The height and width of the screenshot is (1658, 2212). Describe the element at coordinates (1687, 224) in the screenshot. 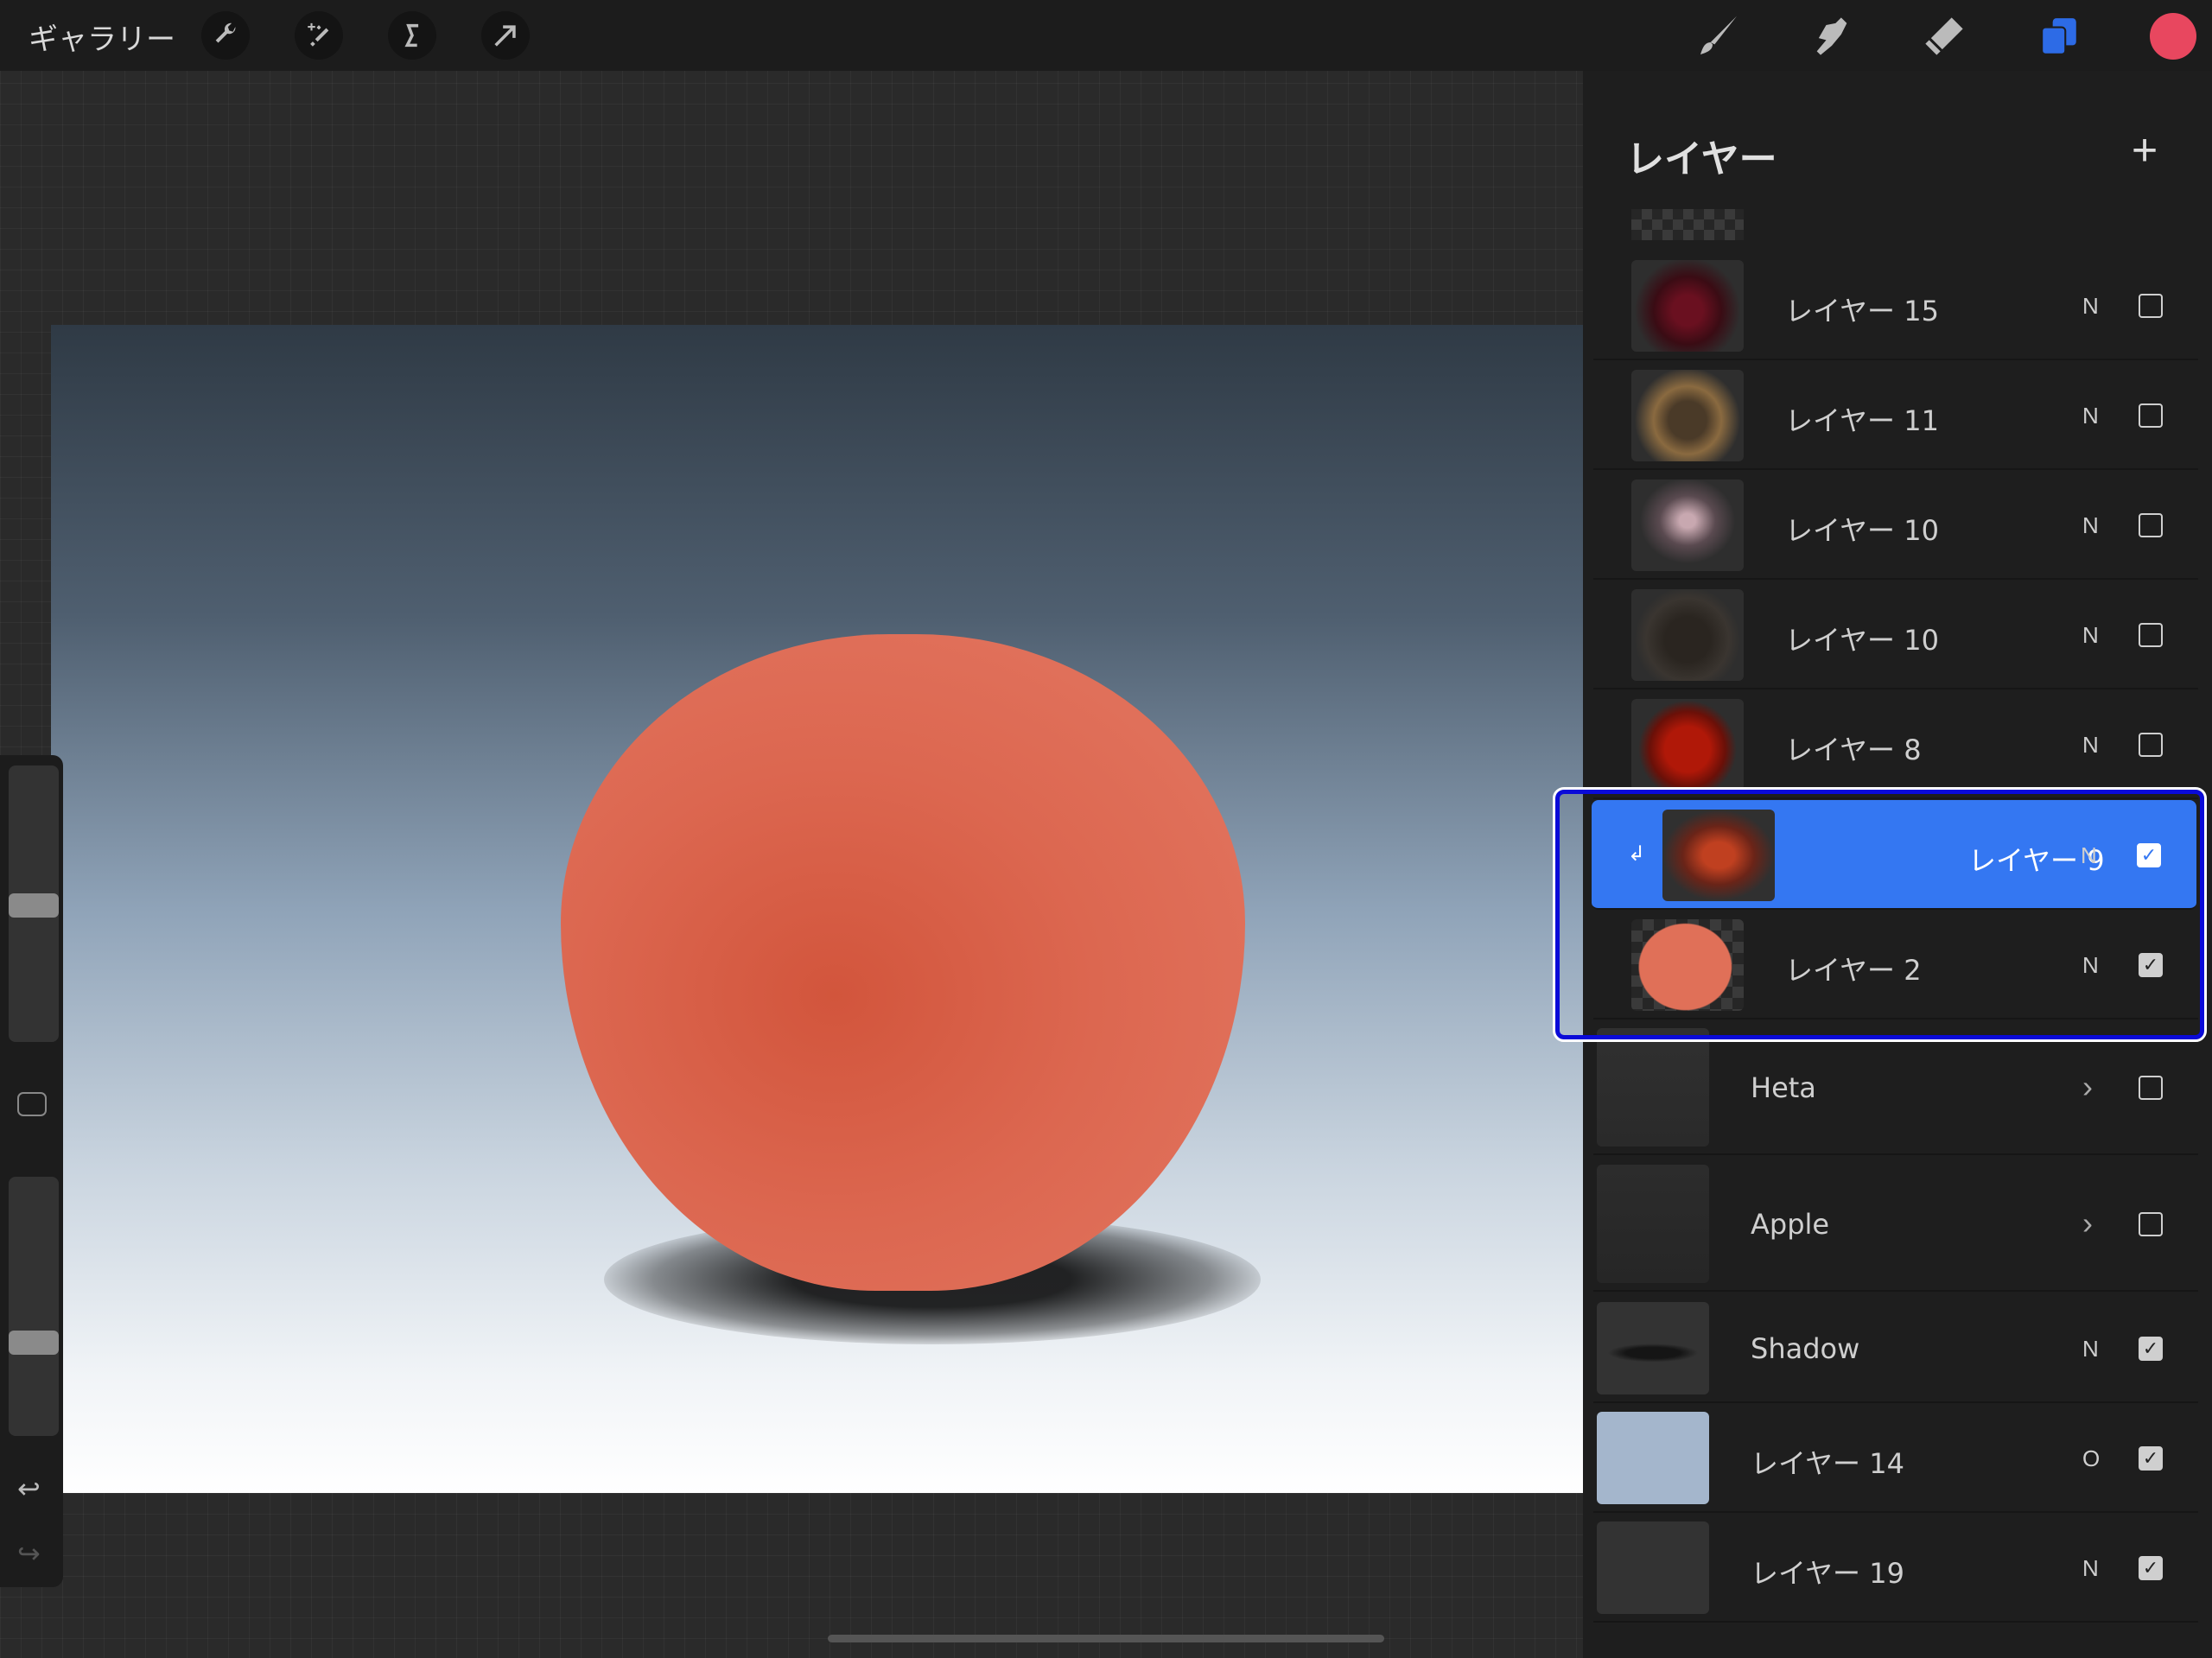

I see `layer-thumbnail-partial` at that location.